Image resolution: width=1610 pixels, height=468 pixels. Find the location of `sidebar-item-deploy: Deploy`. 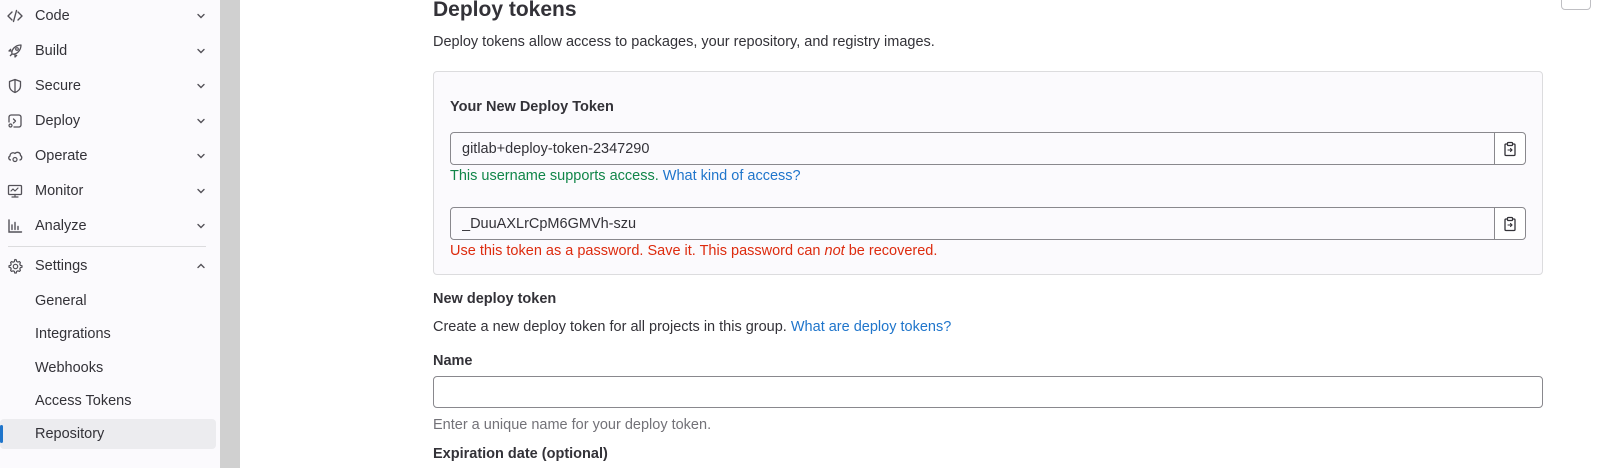

sidebar-item-deploy: Deploy is located at coordinates (107, 121).